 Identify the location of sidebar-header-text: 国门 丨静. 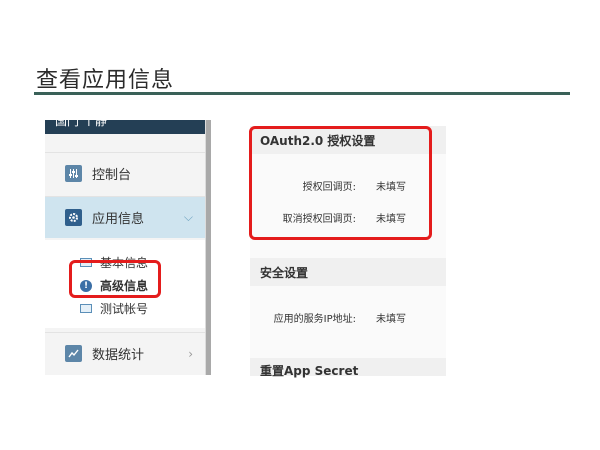
(81, 124).